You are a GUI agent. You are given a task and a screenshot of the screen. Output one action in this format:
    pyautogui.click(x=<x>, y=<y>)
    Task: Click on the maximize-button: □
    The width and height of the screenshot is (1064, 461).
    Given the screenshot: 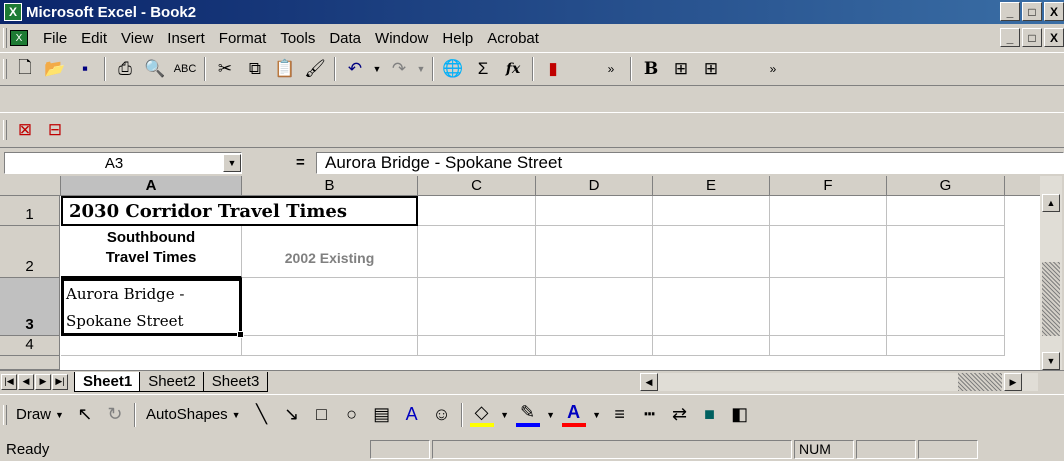 What is the action you would take?
    pyautogui.click(x=1032, y=11)
    